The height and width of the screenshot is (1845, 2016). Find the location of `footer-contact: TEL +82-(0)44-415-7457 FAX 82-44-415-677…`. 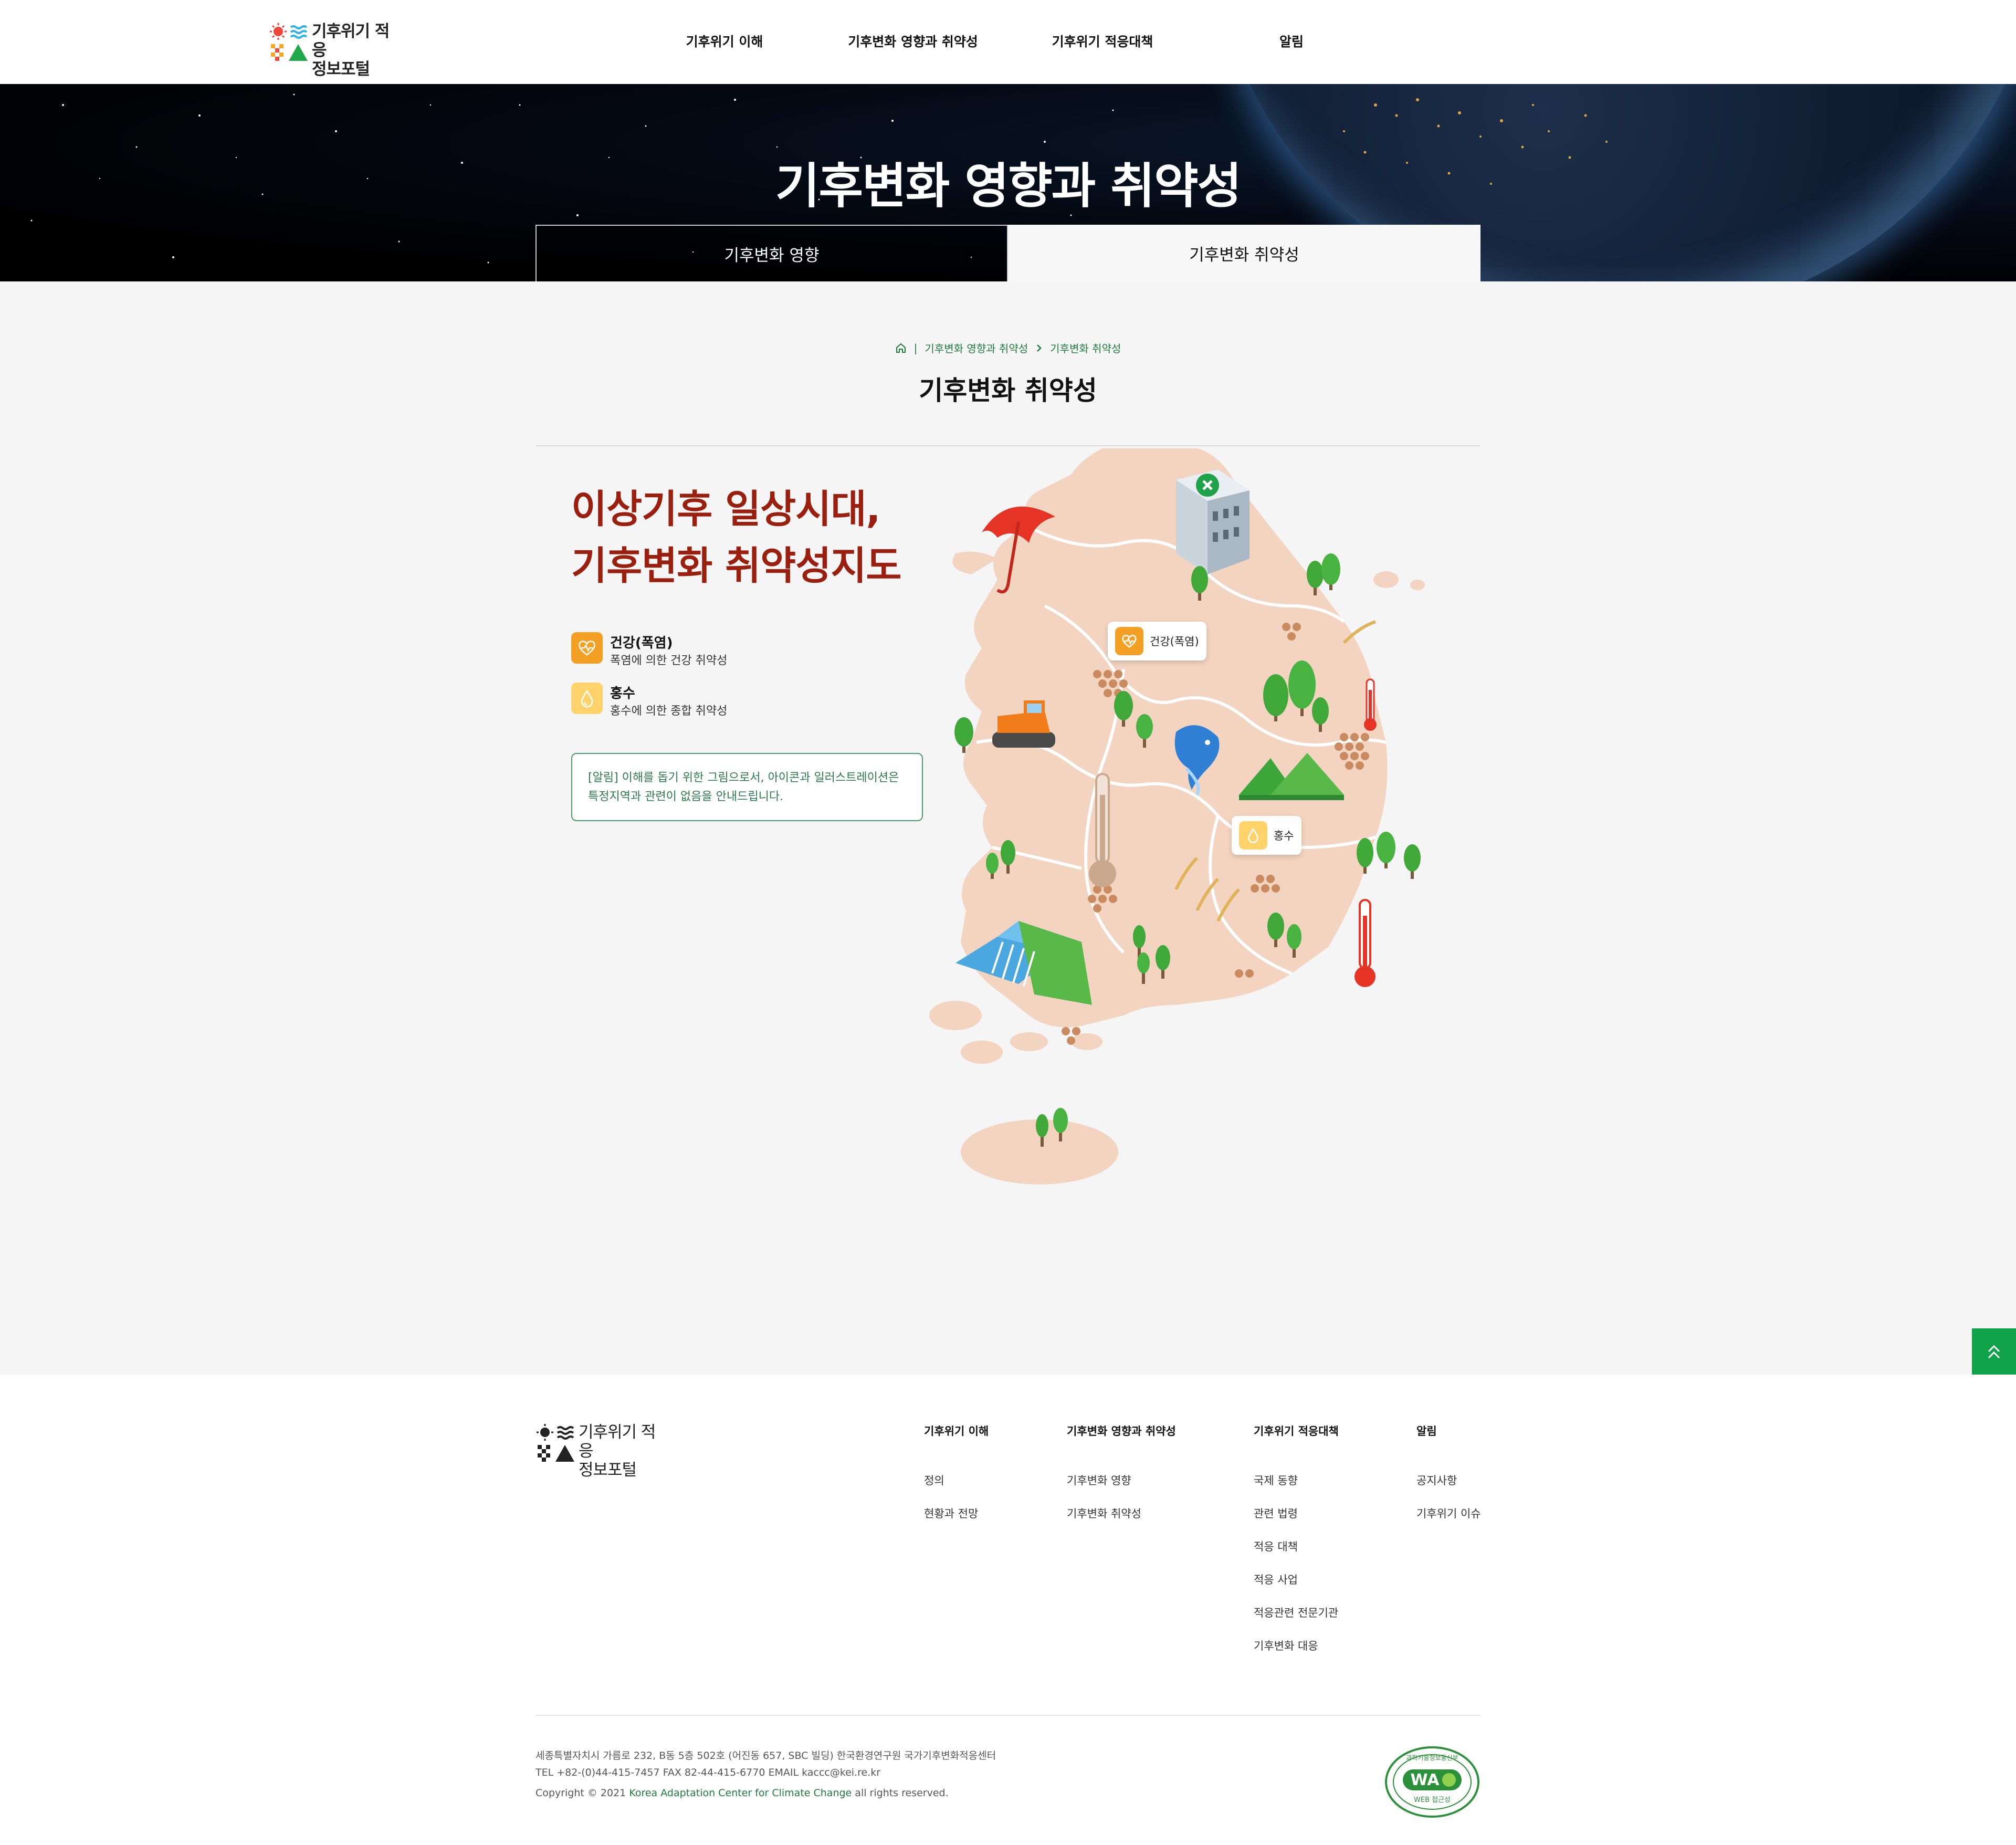

footer-contact: TEL +82-(0)44-415-7457 FAX 82-44-415-677… is located at coordinates (708, 1772).